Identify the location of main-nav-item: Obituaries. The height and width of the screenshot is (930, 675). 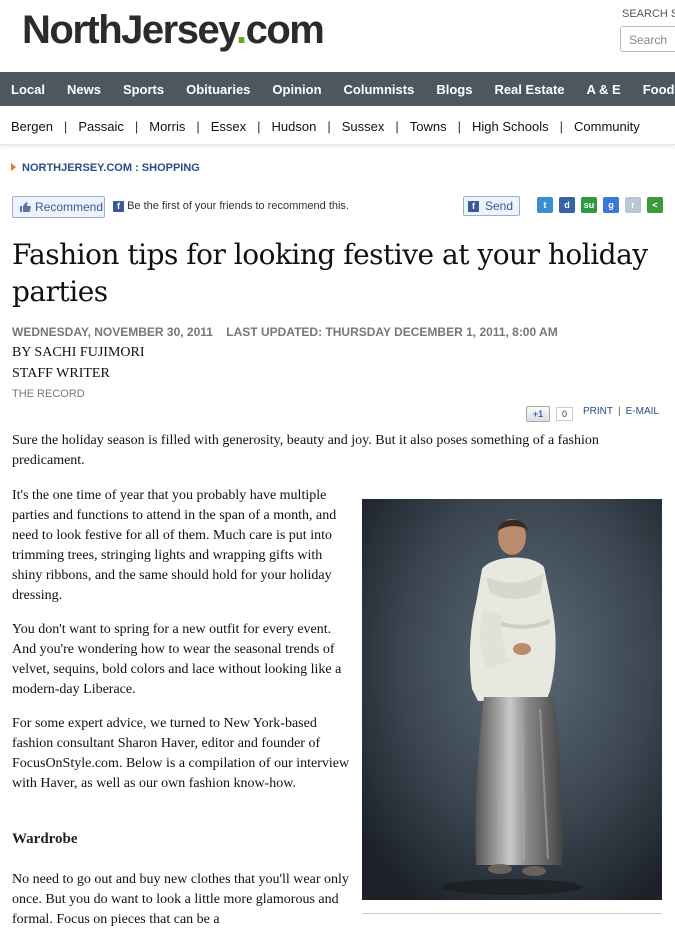
(218, 89).